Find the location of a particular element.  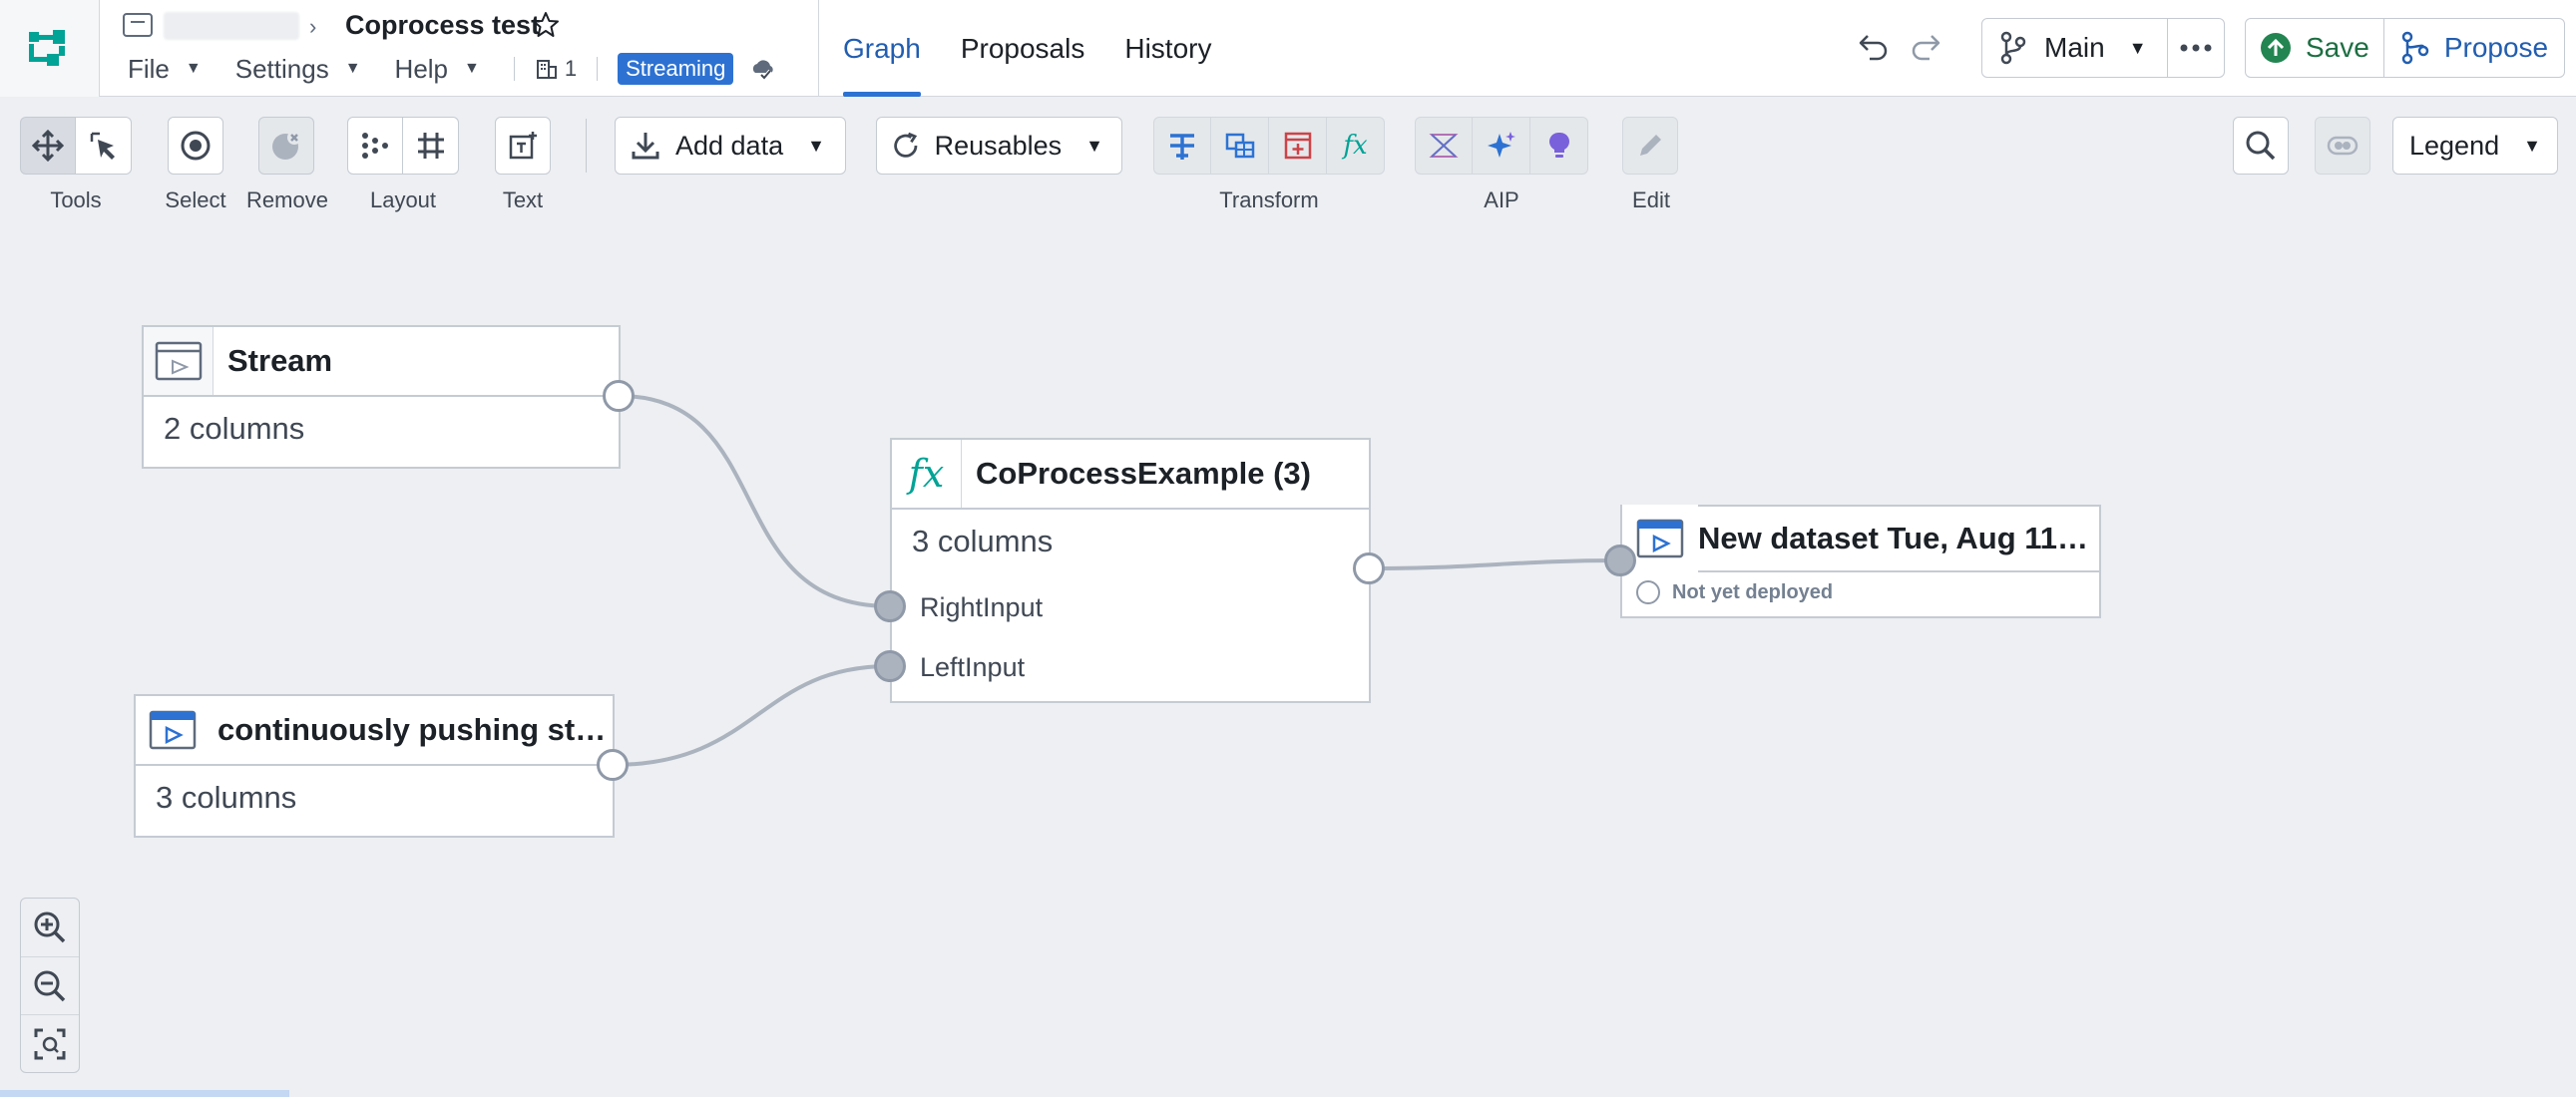

select-tool-button is located at coordinates (104, 146).